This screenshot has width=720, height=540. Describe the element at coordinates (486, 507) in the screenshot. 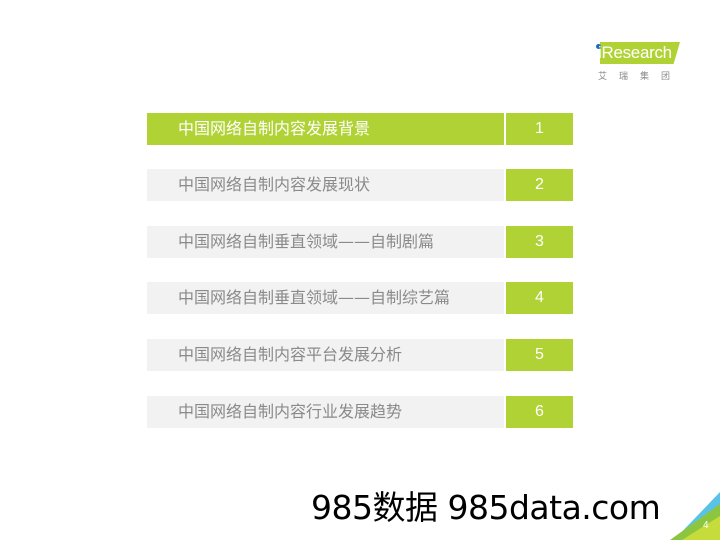

I see `watermark-text: 985数据 985data.com` at that location.